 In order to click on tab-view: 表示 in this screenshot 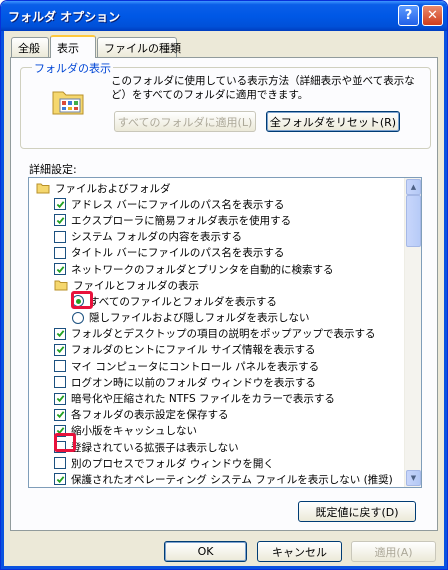, I will do `click(73, 46)`.